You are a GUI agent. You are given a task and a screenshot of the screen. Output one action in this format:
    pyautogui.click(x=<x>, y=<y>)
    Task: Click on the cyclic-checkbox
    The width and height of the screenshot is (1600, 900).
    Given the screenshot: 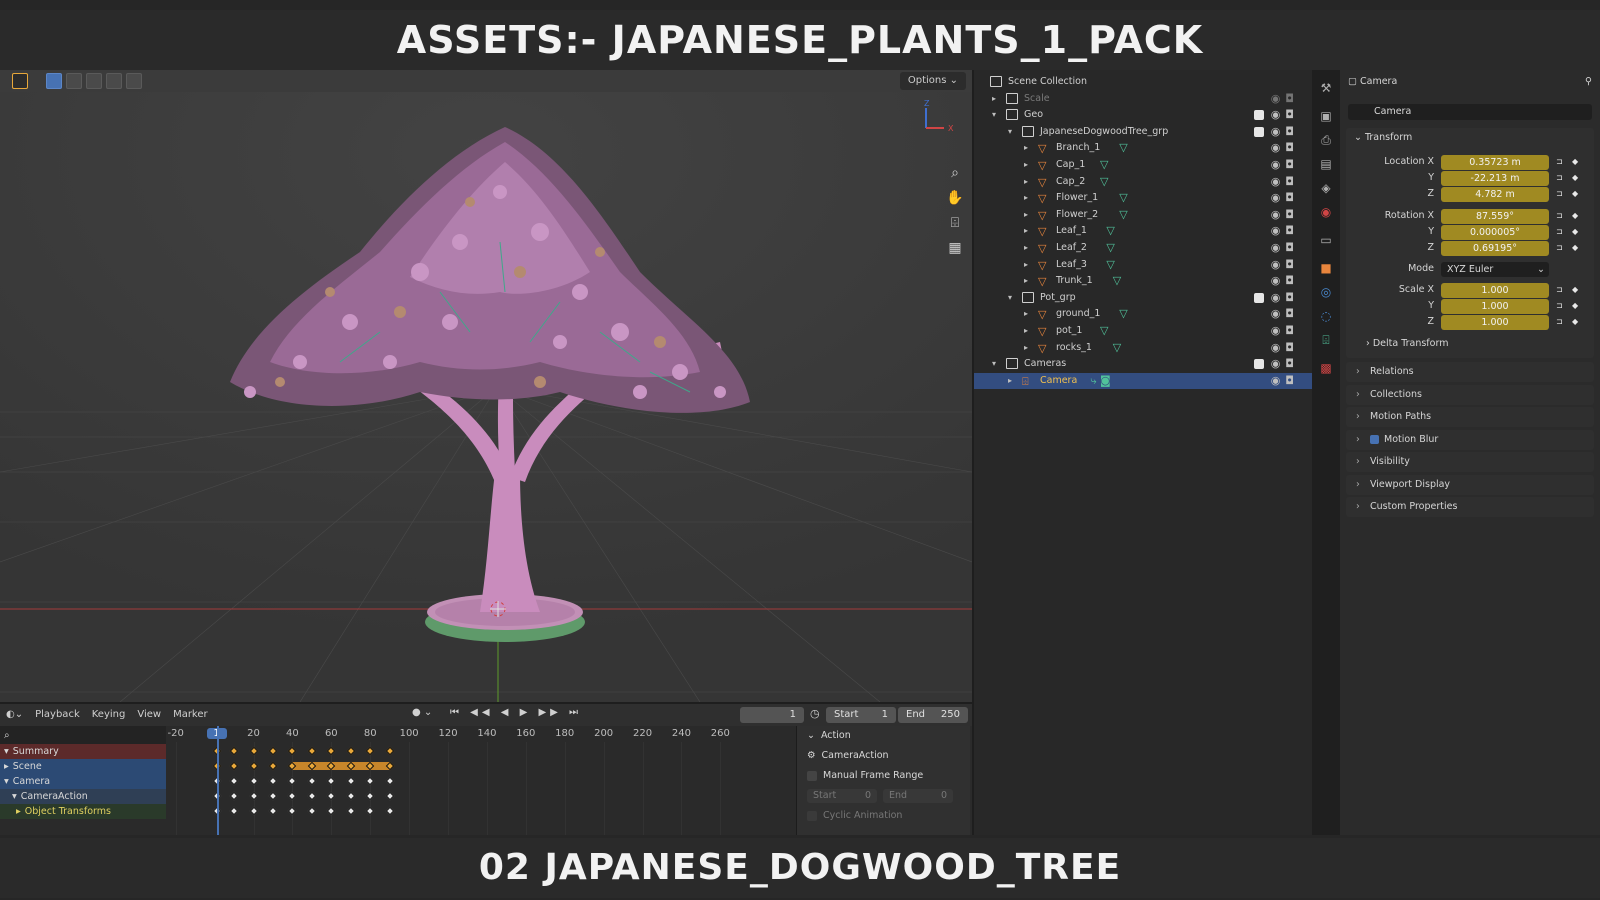 What is the action you would take?
    pyautogui.click(x=812, y=816)
    